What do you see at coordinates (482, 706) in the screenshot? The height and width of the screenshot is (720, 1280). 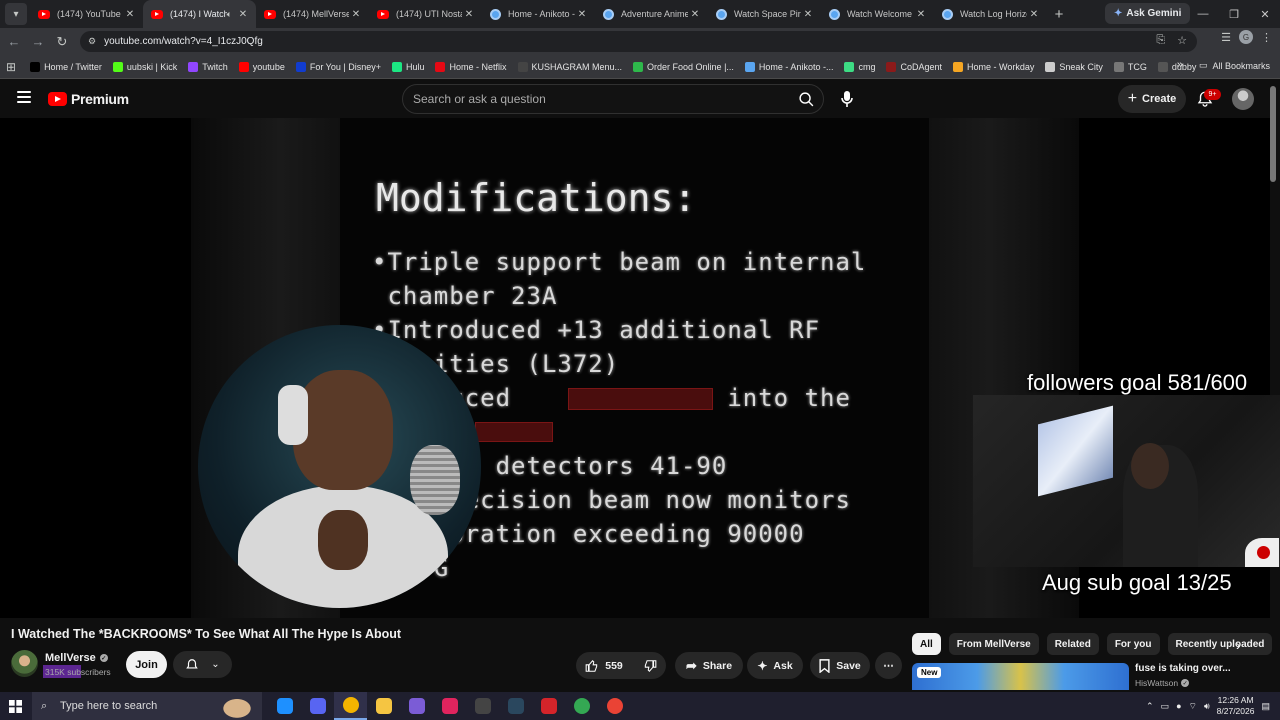 I see `obs-app-icon` at bounding box center [482, 706].